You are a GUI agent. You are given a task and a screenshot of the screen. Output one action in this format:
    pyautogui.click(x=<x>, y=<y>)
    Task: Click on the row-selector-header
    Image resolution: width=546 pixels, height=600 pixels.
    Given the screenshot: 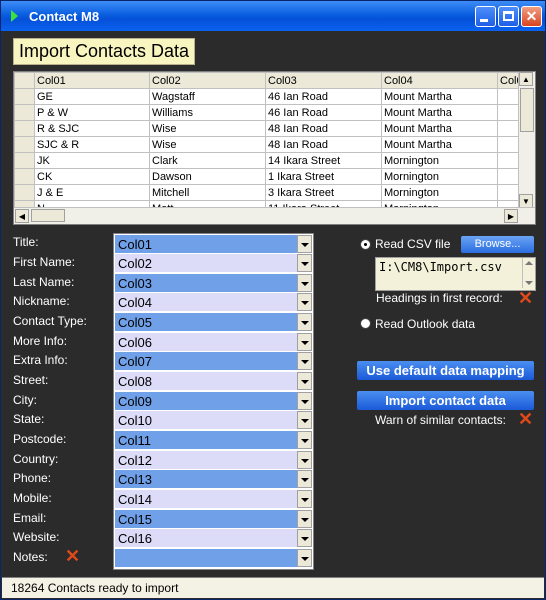 What is the action you would take?
    pyautogui.click(x=24, y=80)
    